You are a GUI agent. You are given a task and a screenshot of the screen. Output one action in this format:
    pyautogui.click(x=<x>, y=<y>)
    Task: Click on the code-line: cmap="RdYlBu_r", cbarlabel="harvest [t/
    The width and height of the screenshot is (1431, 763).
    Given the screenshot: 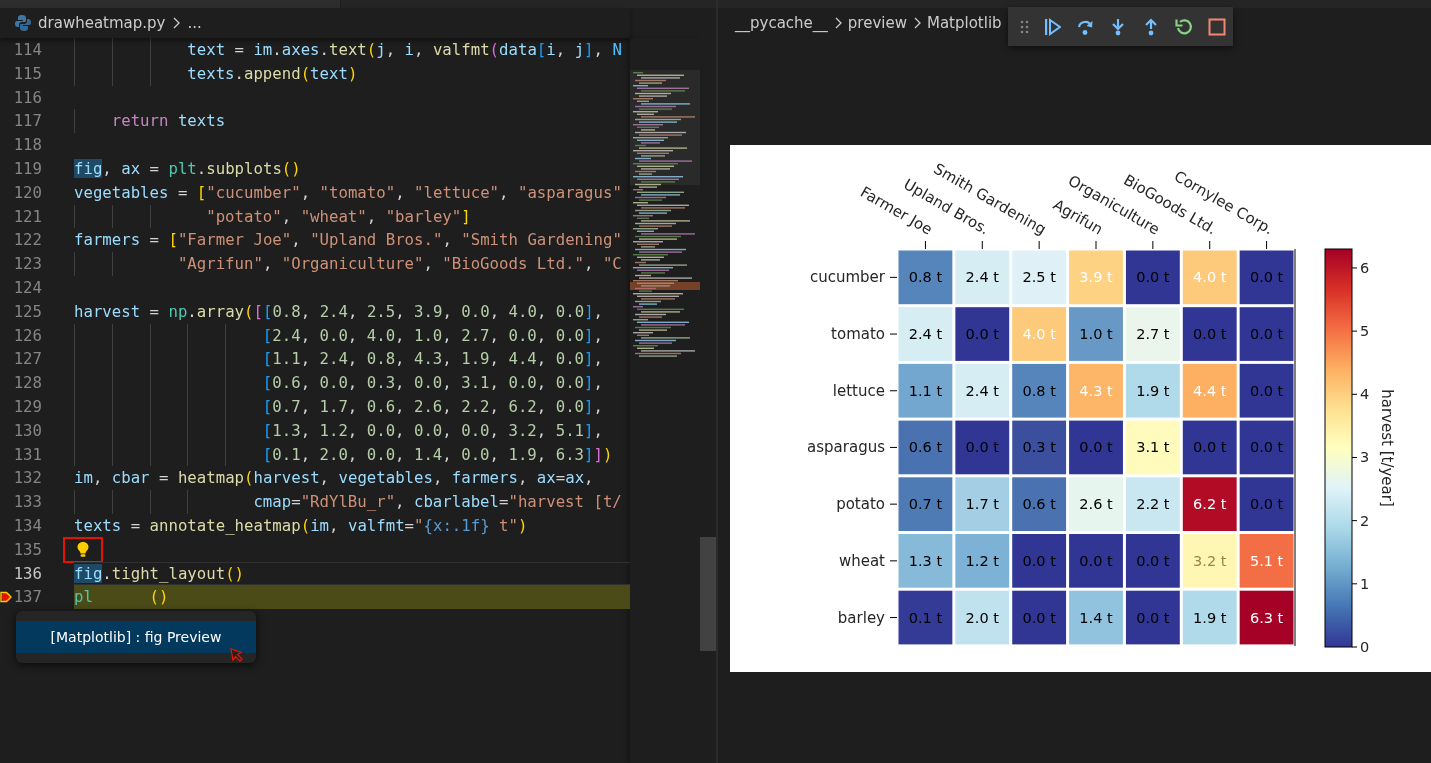 What is the action you would take?
    pyautogui.click(x=437, y=502)
    